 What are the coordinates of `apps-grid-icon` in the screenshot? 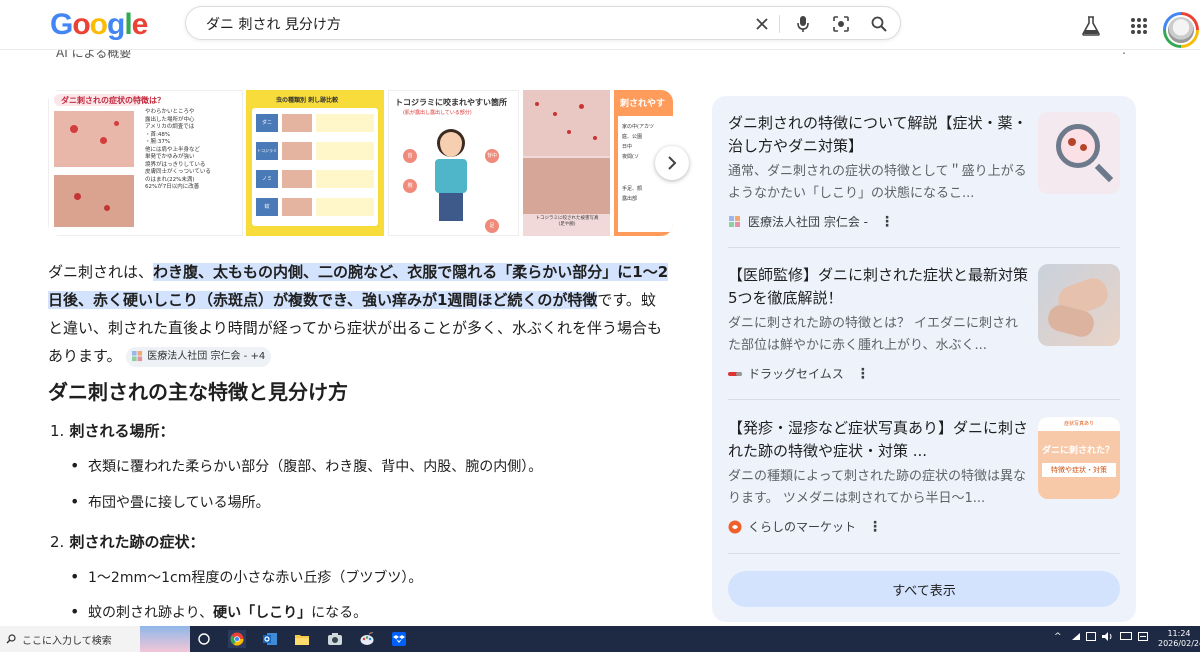 It's located at (1139, 26).